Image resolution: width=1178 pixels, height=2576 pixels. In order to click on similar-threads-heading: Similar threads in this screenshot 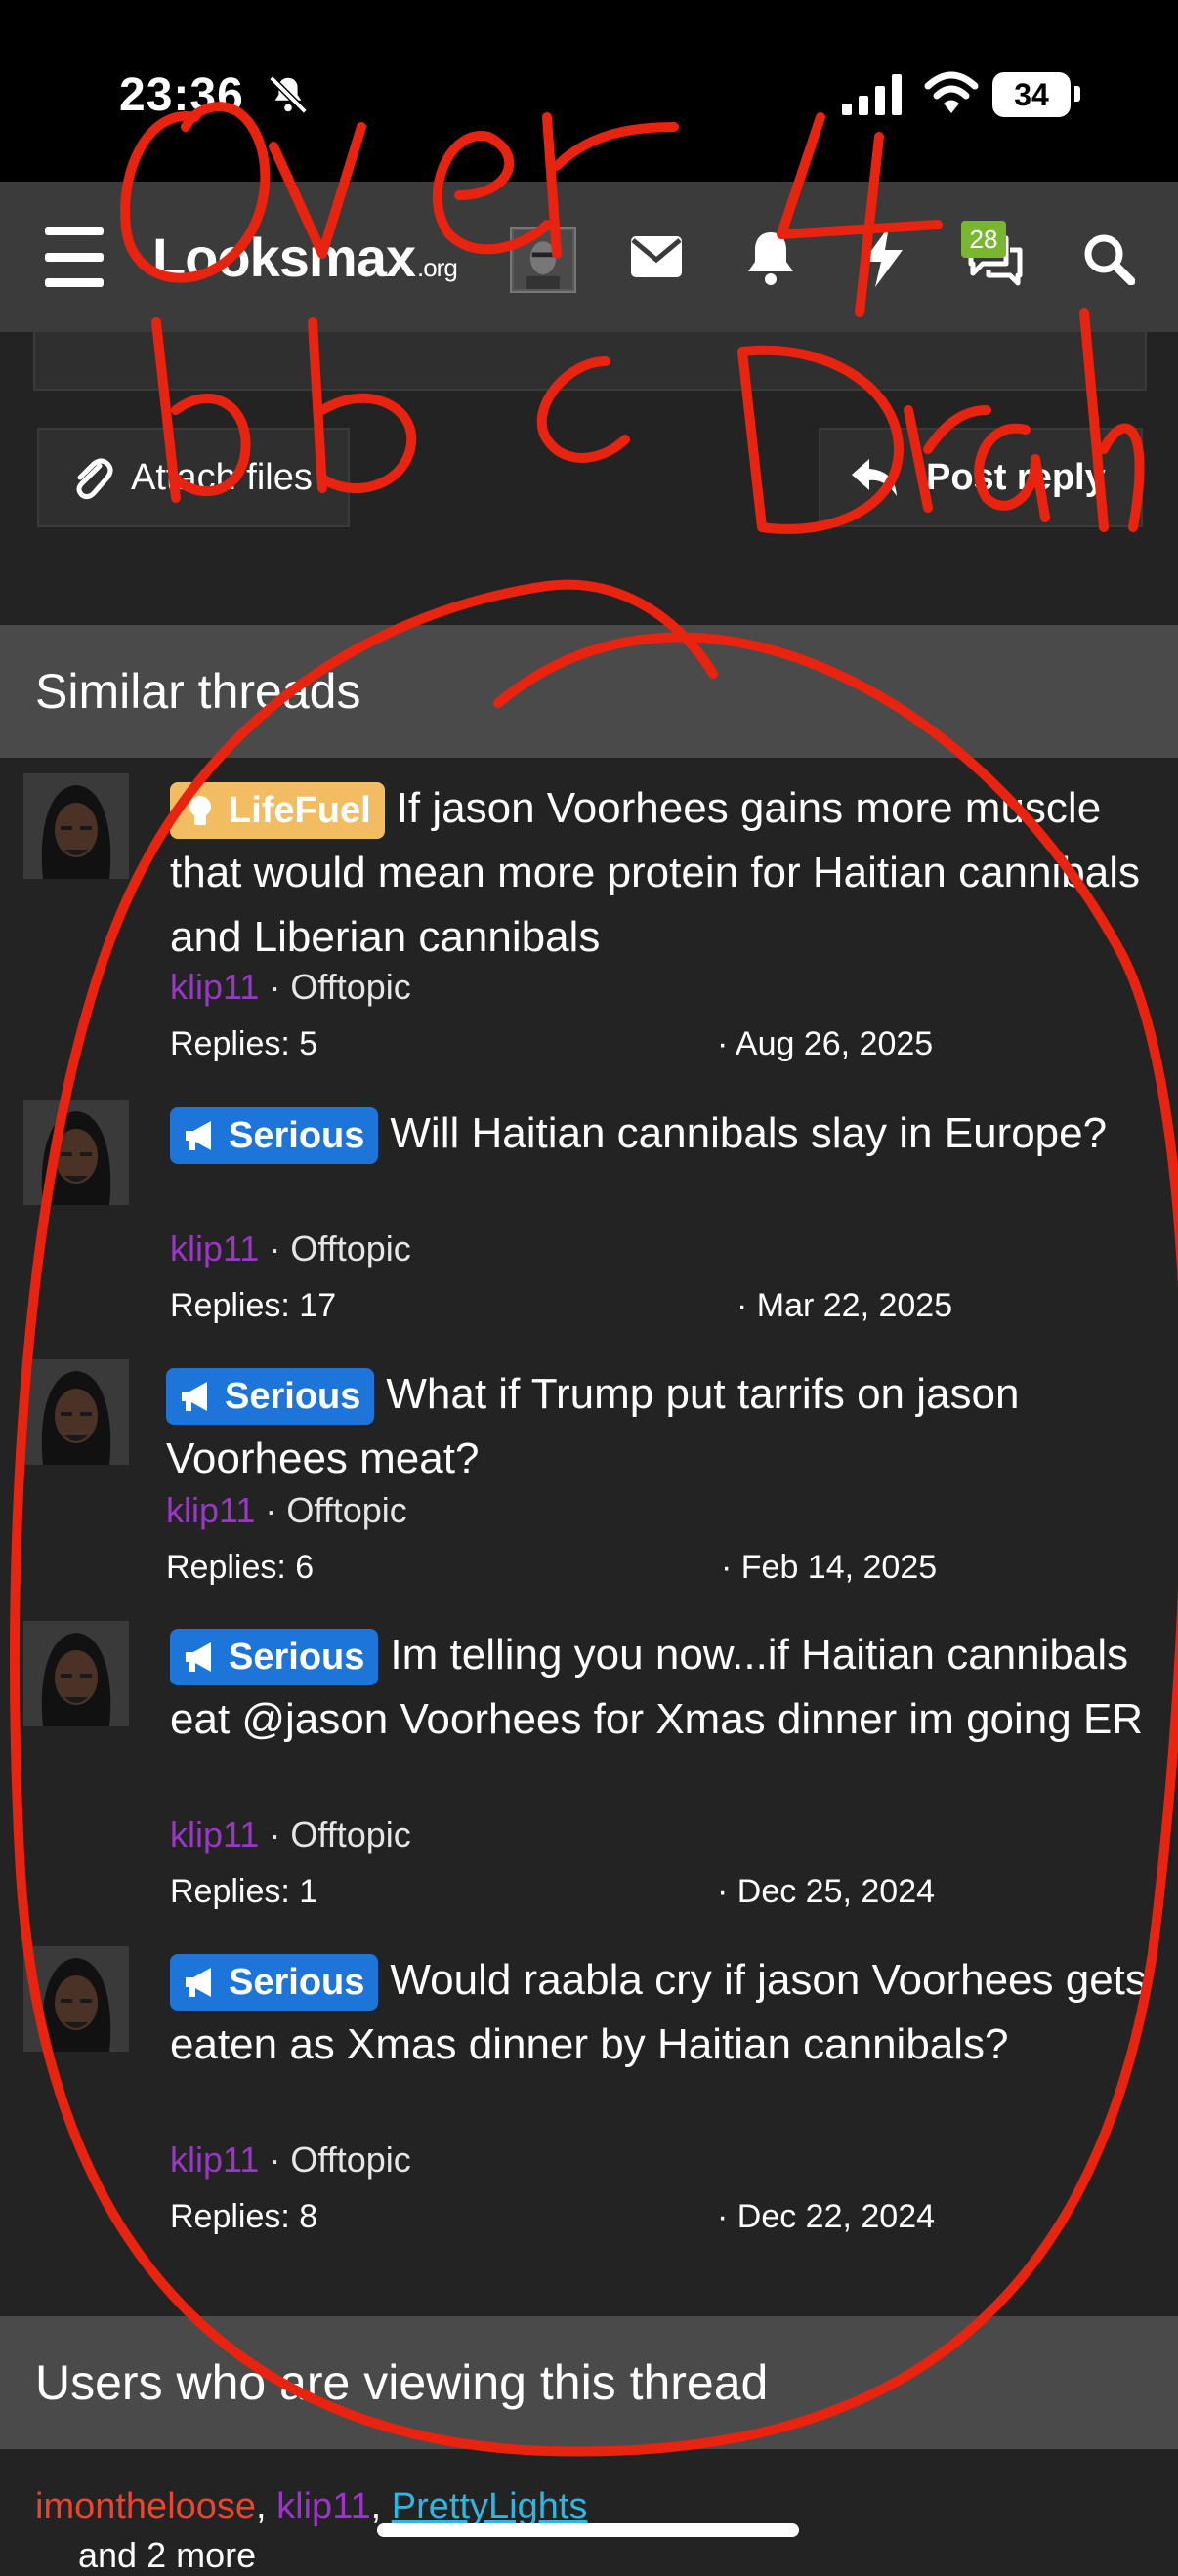, I will do `click(589, 691)`.